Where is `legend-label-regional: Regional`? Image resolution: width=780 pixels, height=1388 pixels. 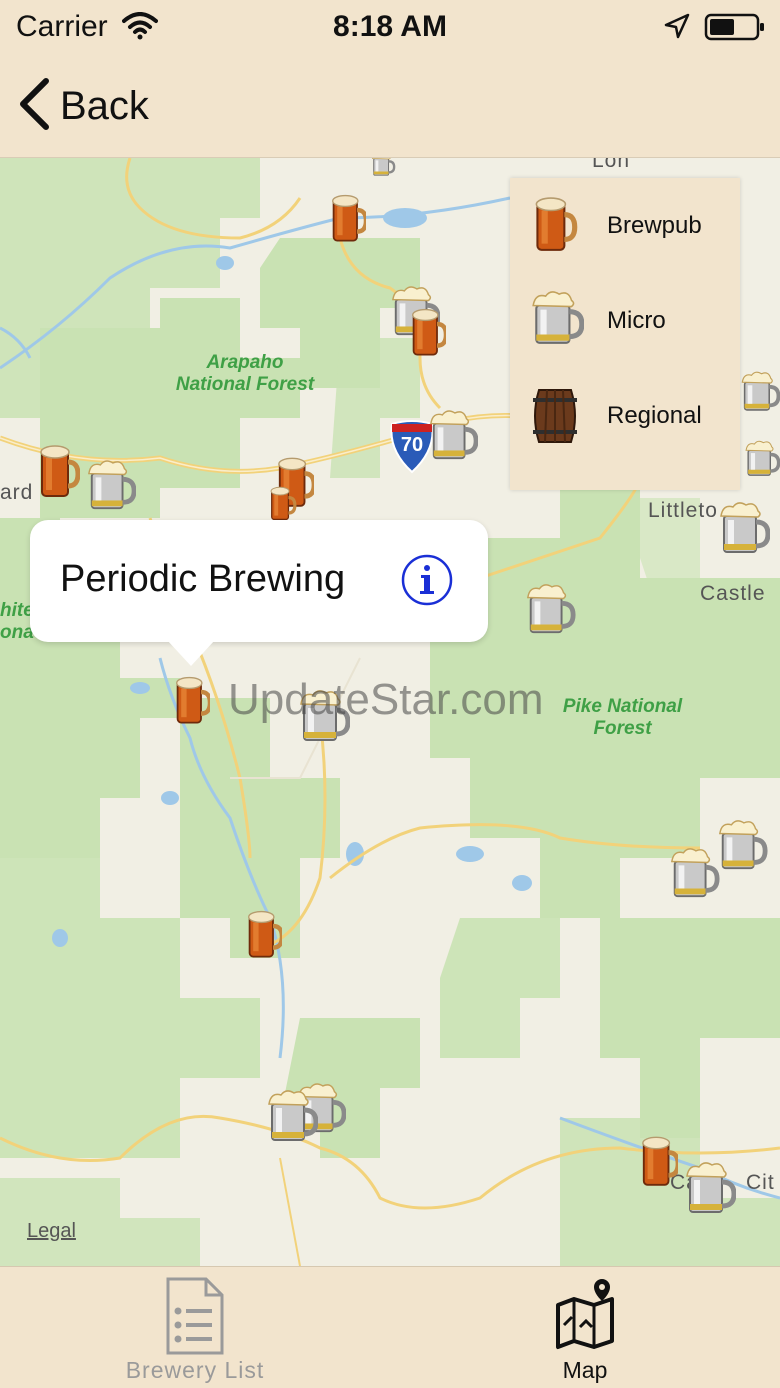 legend-label-regional: Regional is located at coordinates (654, 415).